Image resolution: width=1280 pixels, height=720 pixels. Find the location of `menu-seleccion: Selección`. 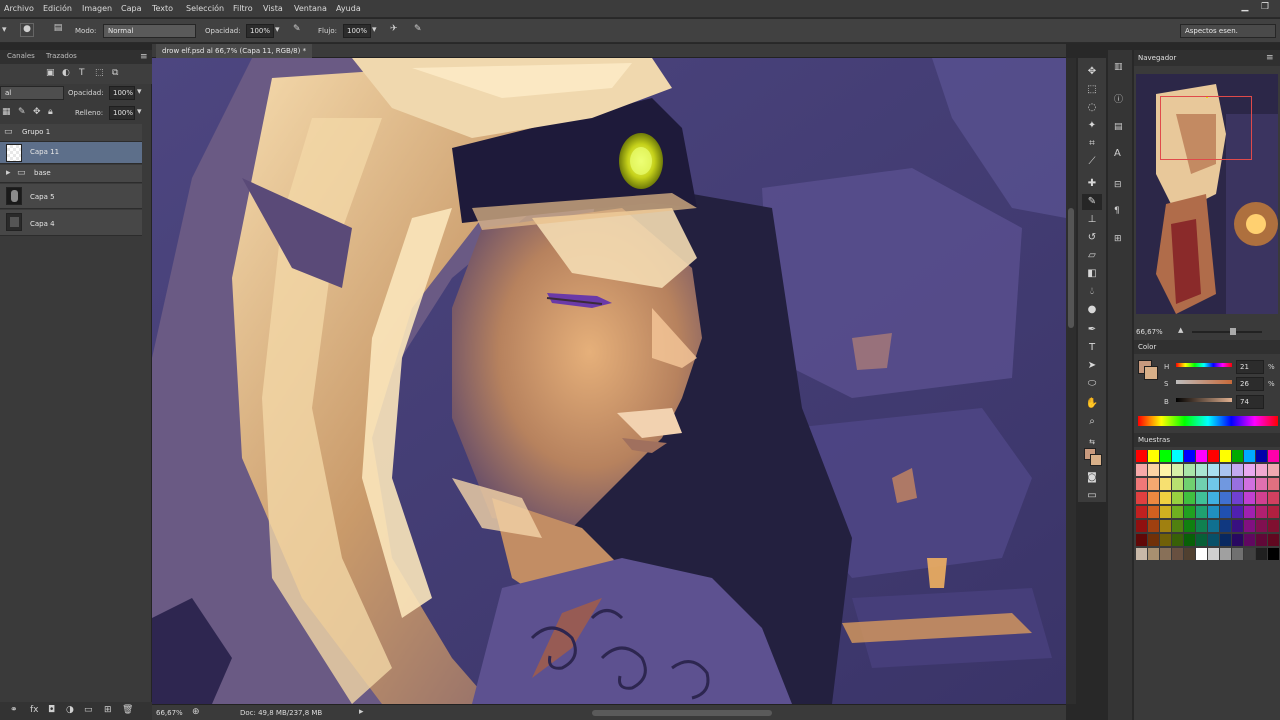

menu-seleccion: Selección is located at coordinates (205, 8).